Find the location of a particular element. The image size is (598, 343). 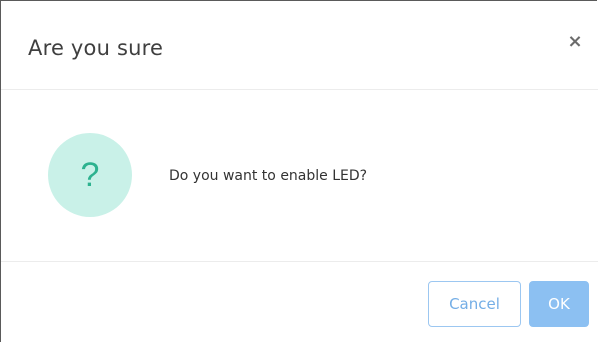

dialog-message: Do you want to enable LED? is located at coordinates (268, 176).